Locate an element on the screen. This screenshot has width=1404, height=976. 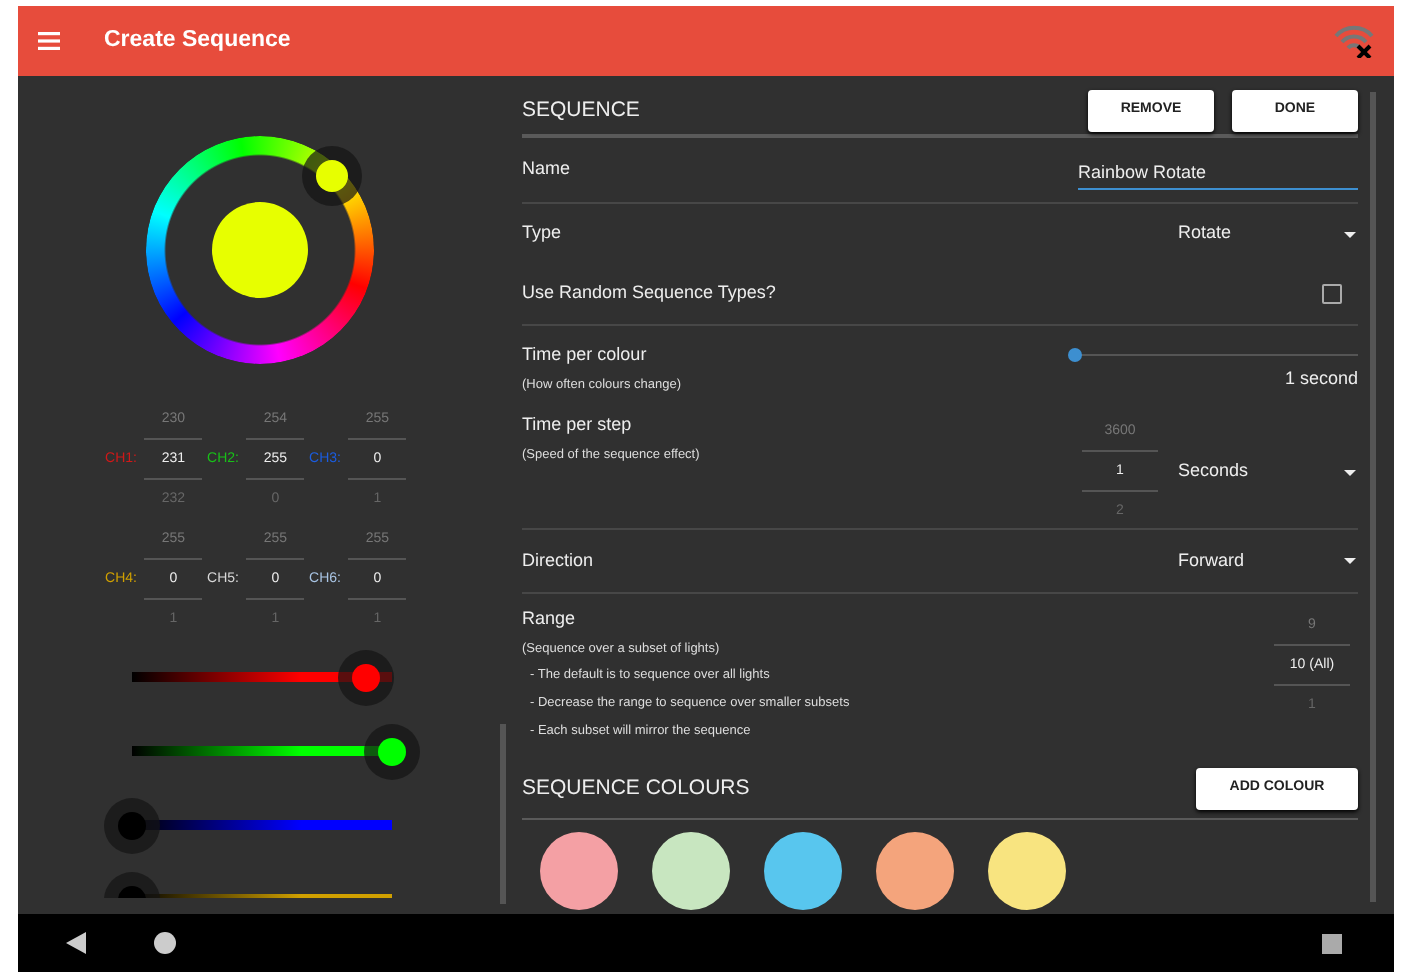
field-label: Range is located at coordinates (550, 619).